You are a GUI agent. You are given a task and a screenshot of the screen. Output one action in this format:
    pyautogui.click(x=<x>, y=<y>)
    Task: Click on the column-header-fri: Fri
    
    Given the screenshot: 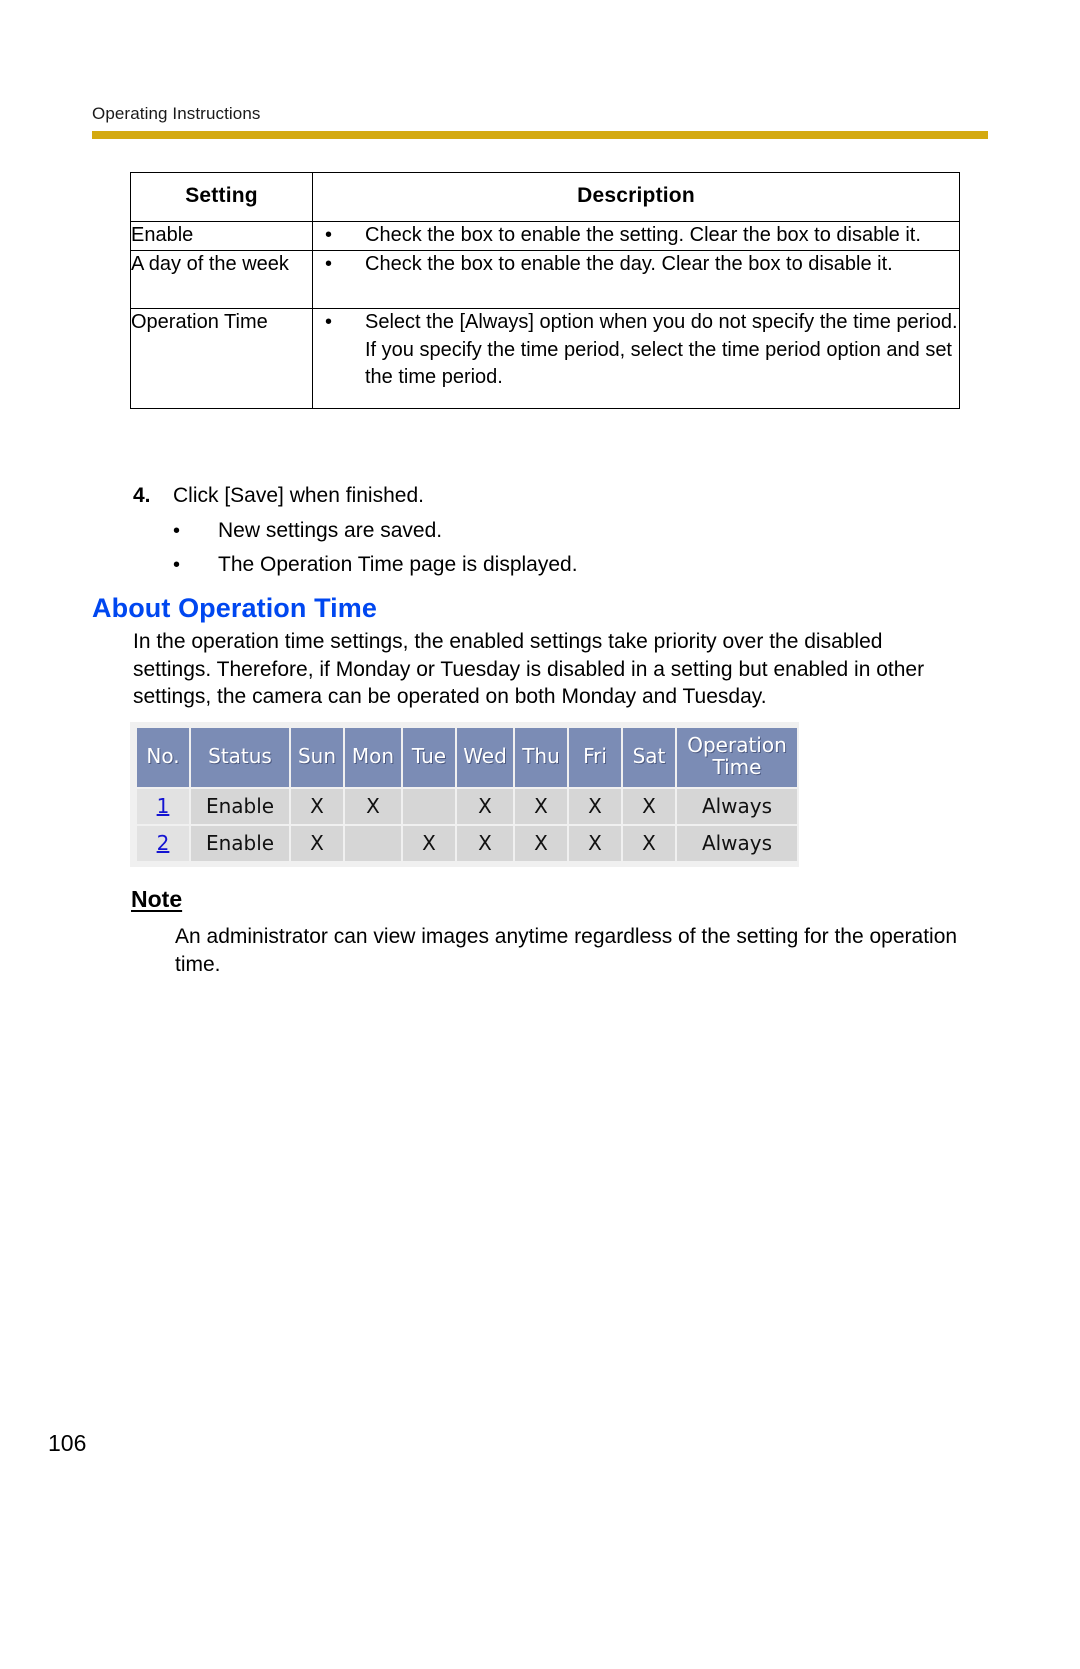 What is the action you would take?
    pyautogui.click(x=595, y=757)
    